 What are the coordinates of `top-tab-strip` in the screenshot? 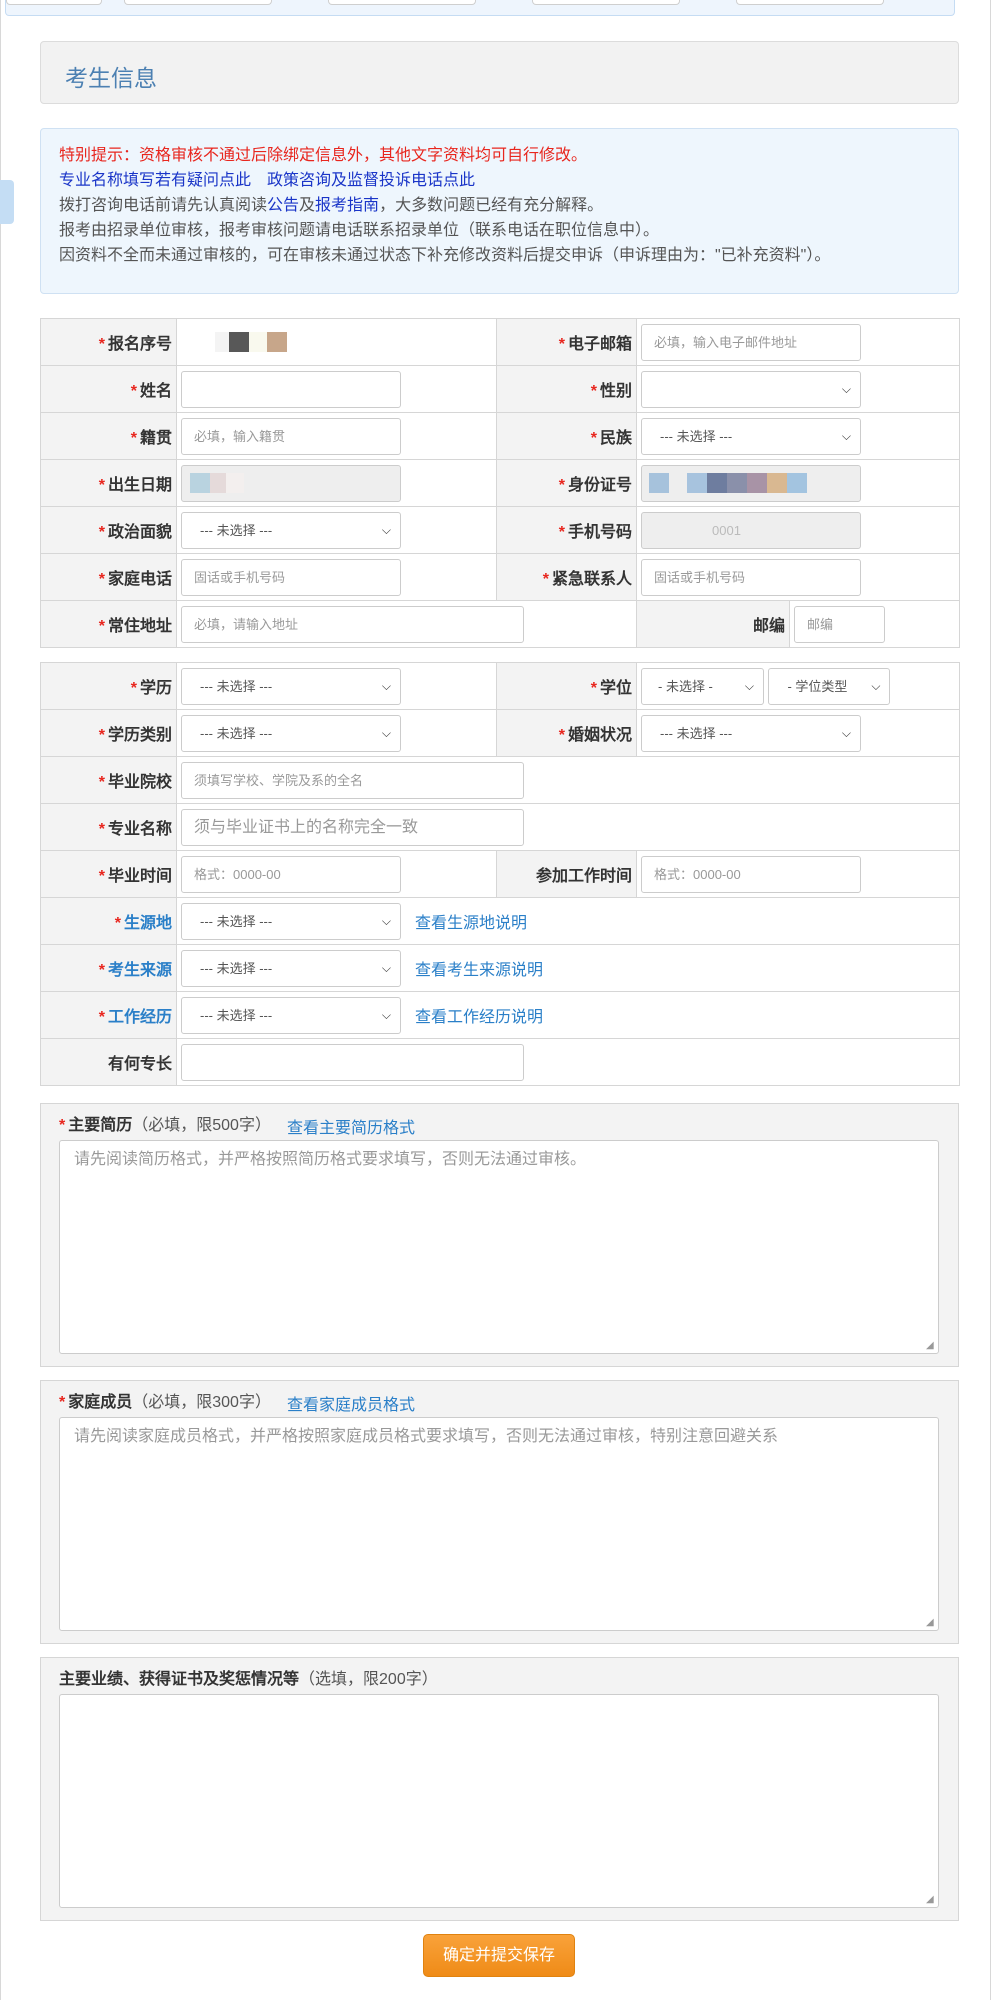 It's located at (480, 8).